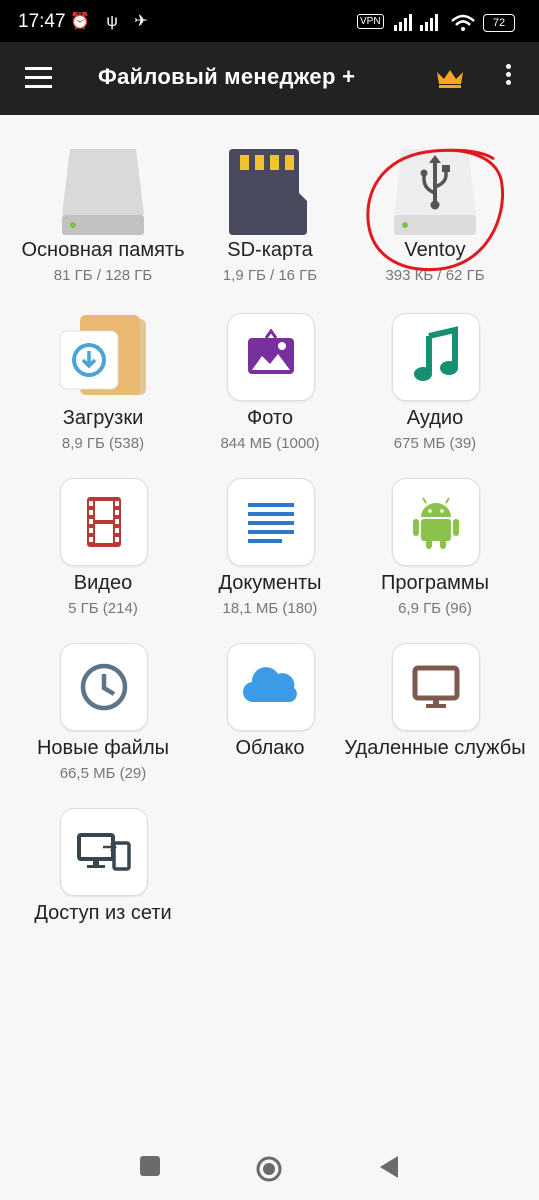 Image resolution: width=539 pixels, height=1200 pixels. Describe the element at coordinates (102, 355) in the screenshot. I see `downloads-folder-icon` at that location.